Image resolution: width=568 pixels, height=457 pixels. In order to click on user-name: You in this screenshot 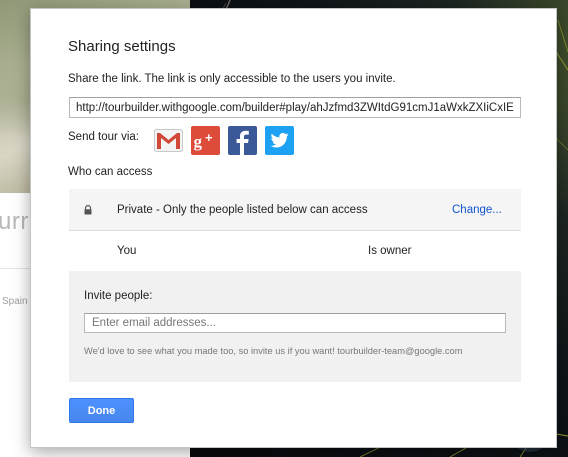, I will do `click(127, 251)`.